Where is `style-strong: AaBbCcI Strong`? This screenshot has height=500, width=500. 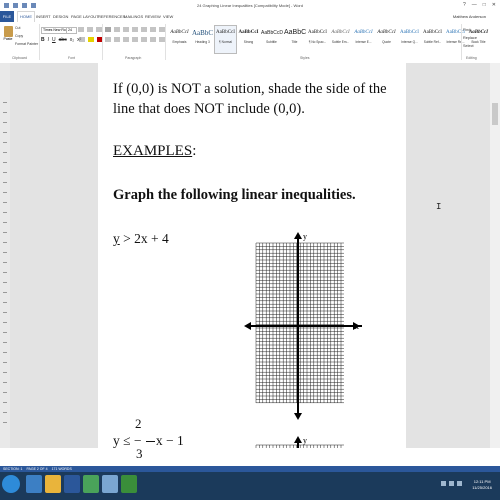 style-strong: AaBbCcI Strong is located at coordinates (248, 39).